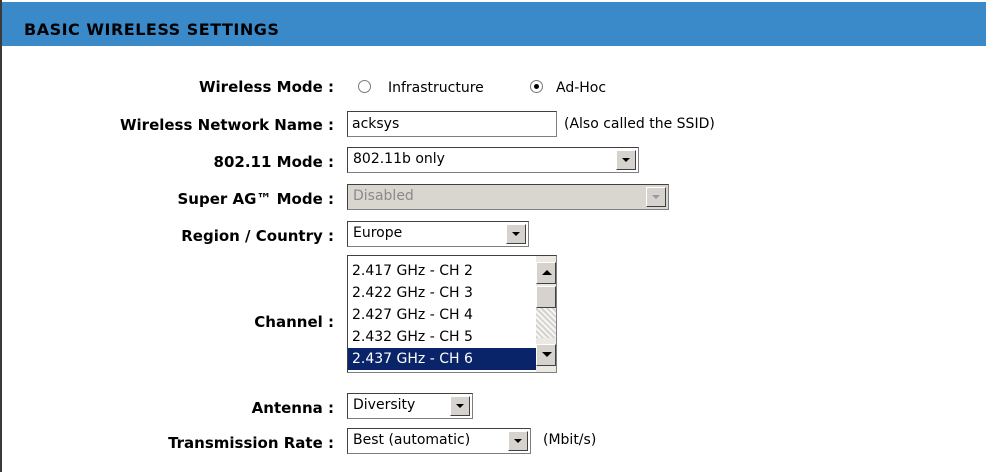  Describe the element at coordinates (257, 236) in the screenshot. I see `region-label: Region / Country :` at that location.